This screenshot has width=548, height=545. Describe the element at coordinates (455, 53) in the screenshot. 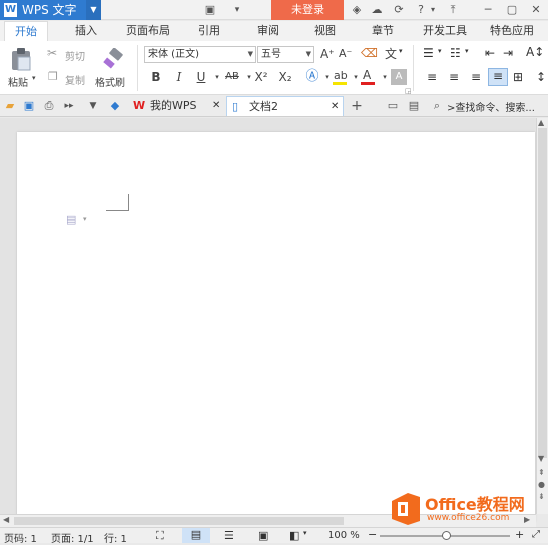

I see `numbered-list-icon: ☷` at that location.